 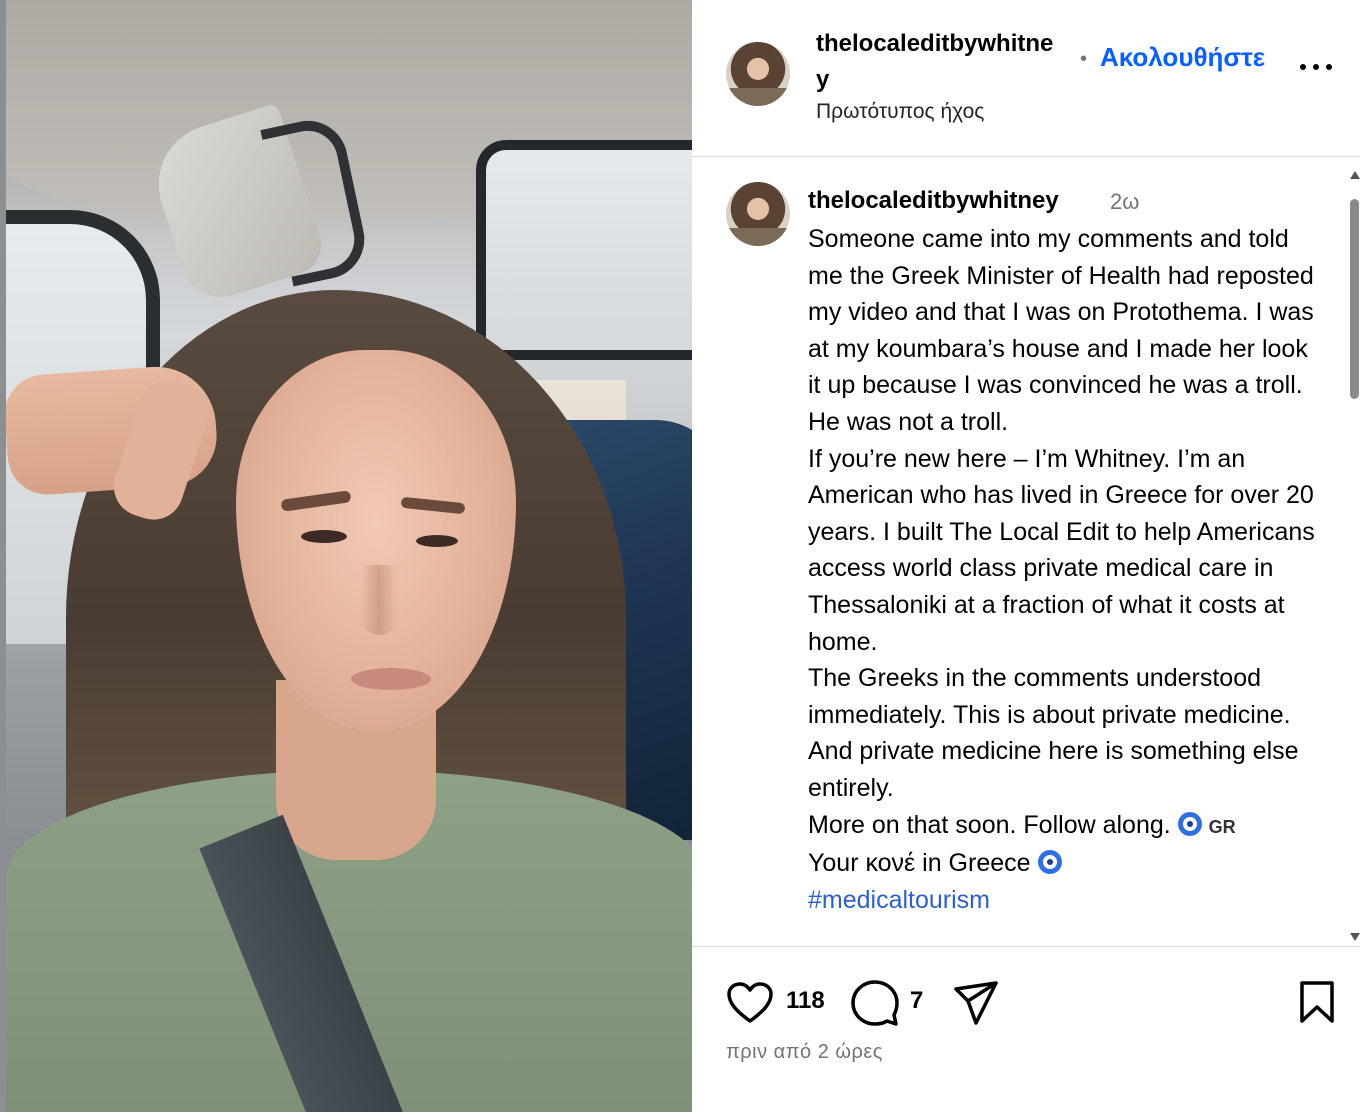 What do you see at coordinates (1063, 863) in the screenshot?
I see `caption-tagline: Your κονέ in Greece` at bounding box center [1063, 863].